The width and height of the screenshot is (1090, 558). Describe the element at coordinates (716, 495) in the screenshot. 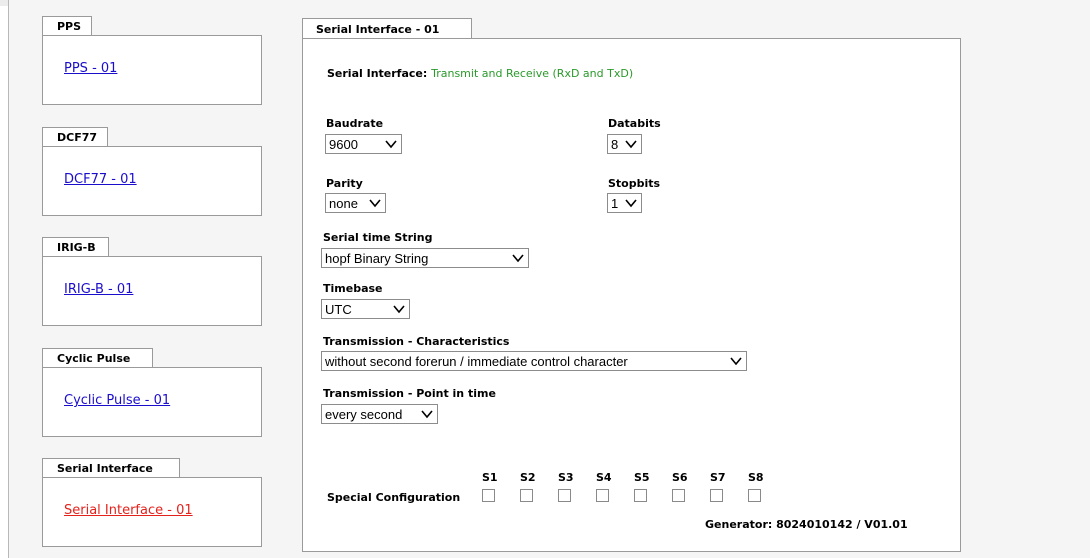

I see `switch-checkbox-s7` at that location.